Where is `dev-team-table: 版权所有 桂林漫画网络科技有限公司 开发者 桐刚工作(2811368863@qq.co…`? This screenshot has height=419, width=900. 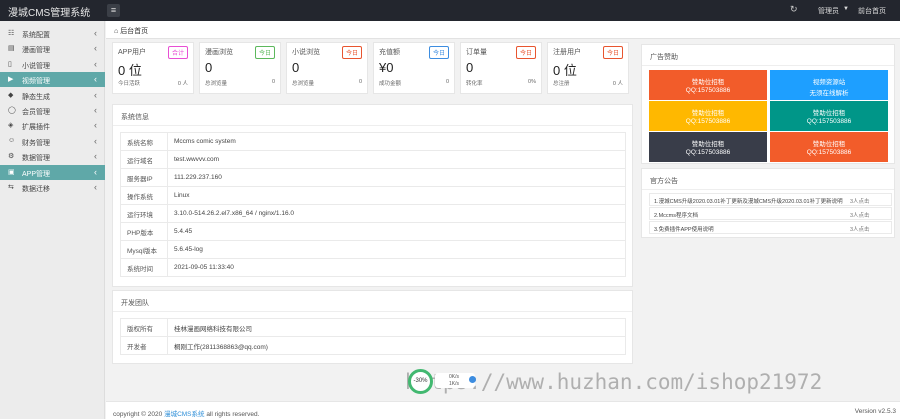 dev-team-table: 版权所有 桂林漫画网络科技有限公司 开发者 桐刚工作(2811368863@qq.co… is located at coordinates (373, 336).